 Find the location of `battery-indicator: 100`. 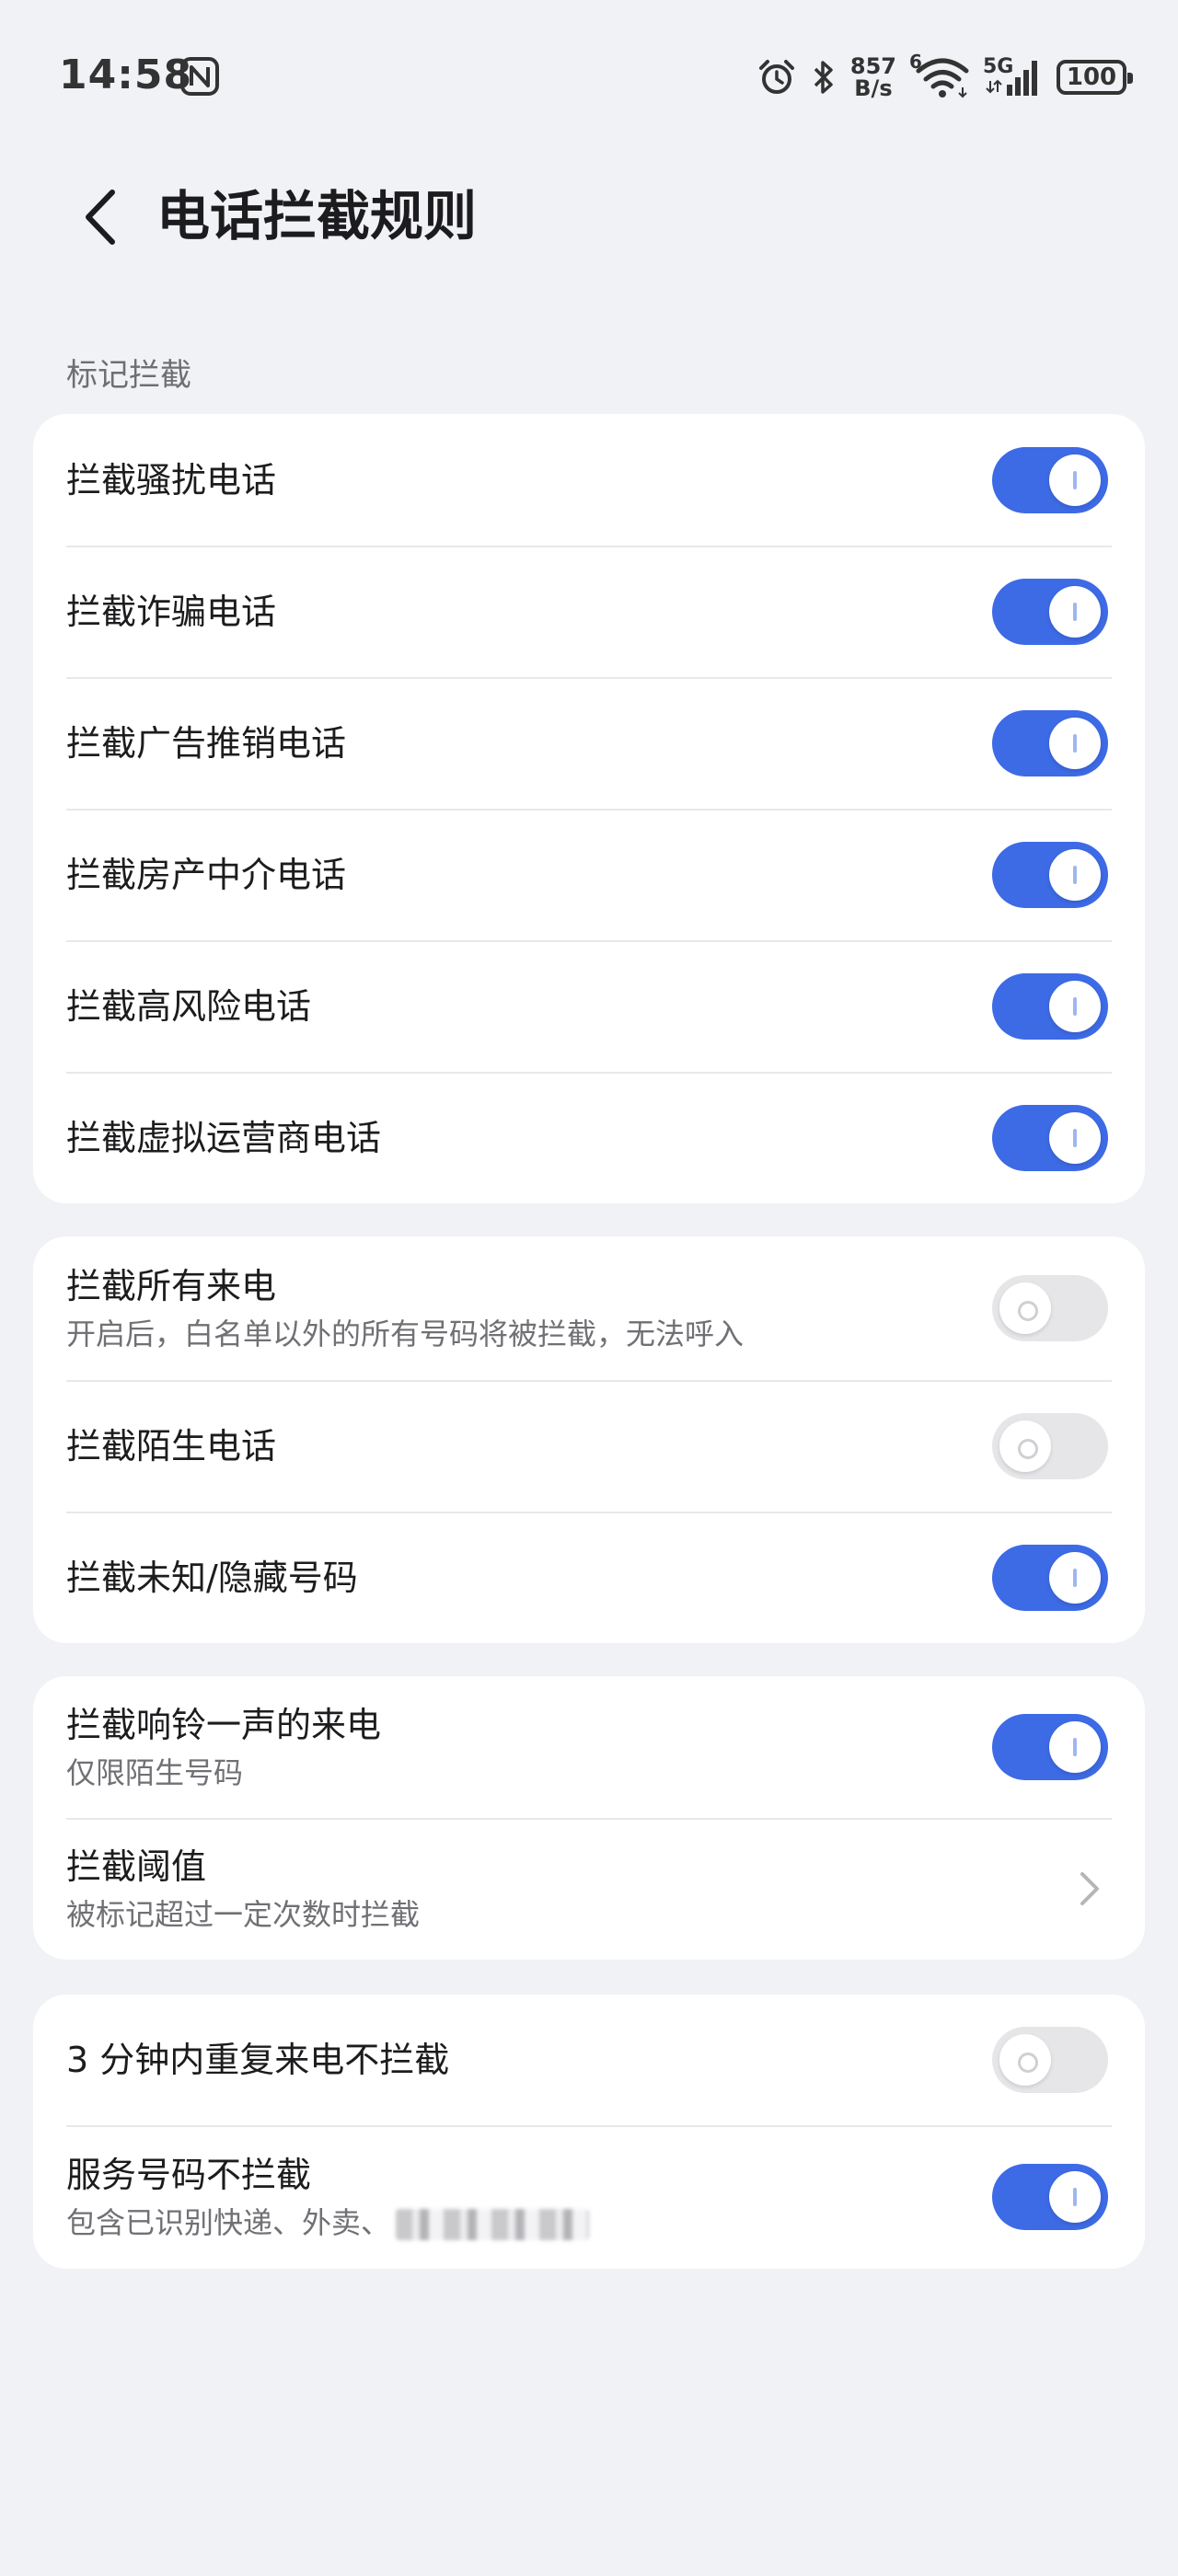

battery-indicator: 100 is located at coordinates (1095, 77).